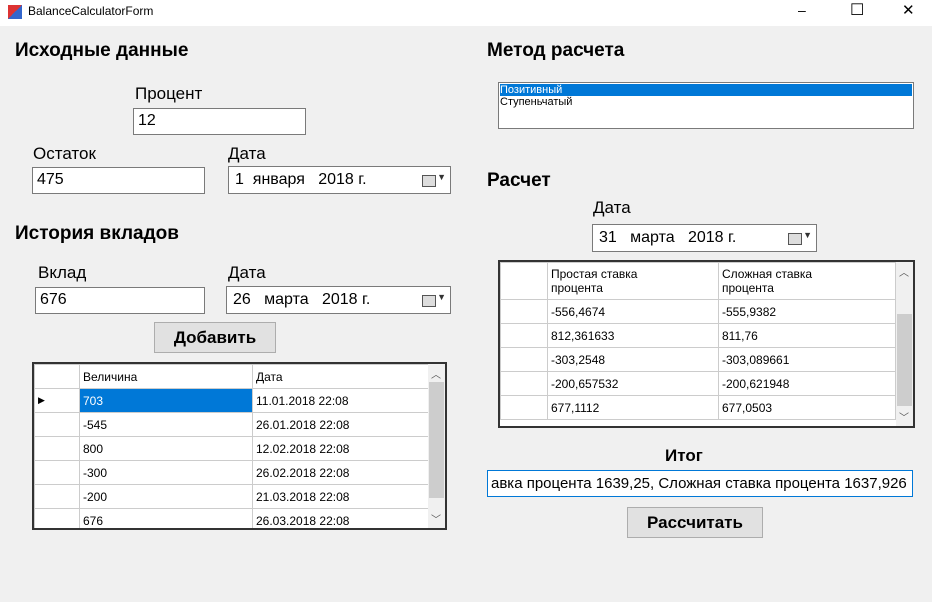 Image resolution: width=932 pixels, height=602 pixels. I want to click on date-cell: 26.02.2018 22:08, so click(341, 472).